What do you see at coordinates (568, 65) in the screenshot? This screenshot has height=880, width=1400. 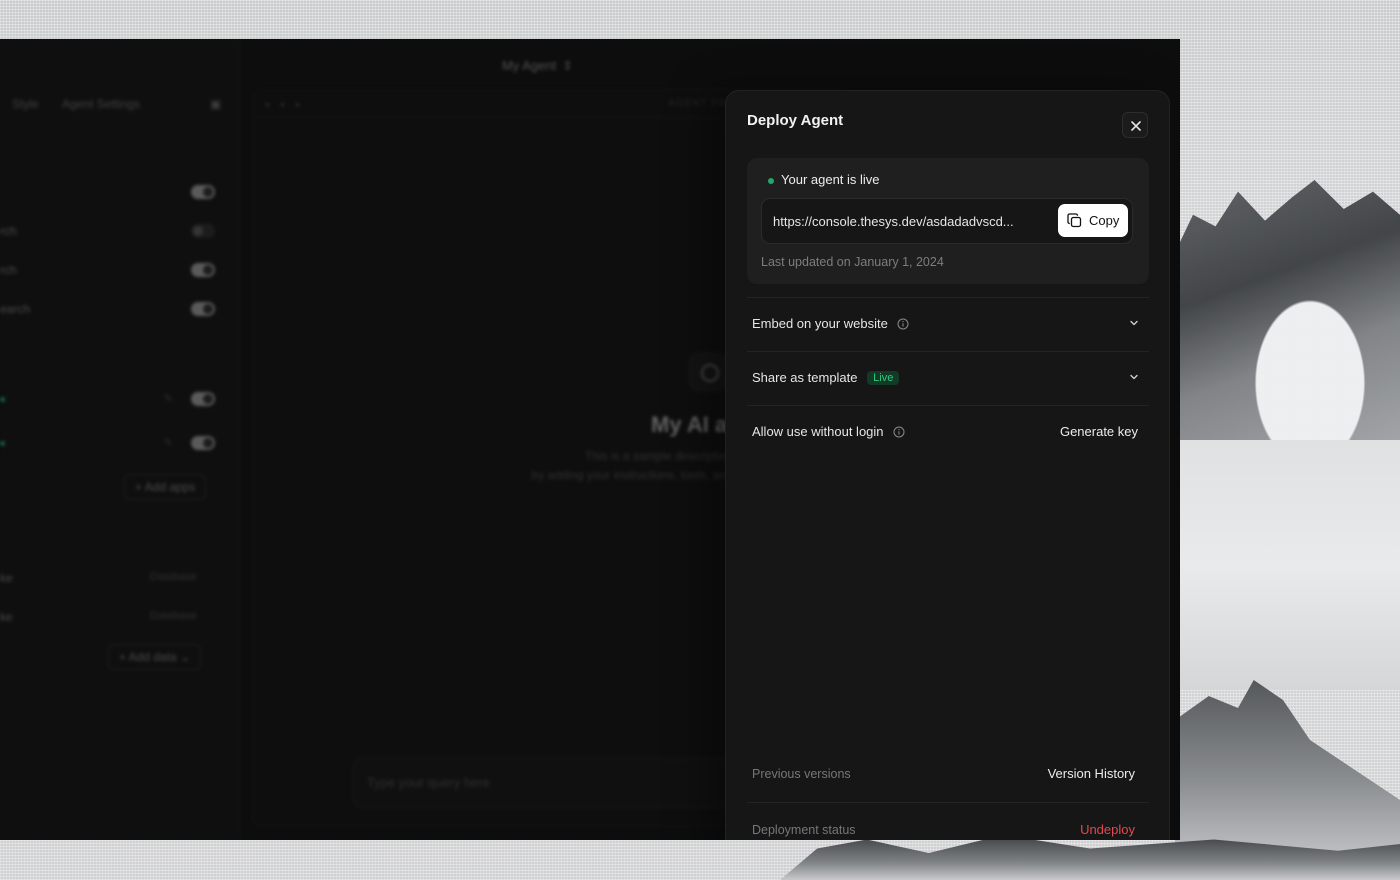 I see `updown-chevron-icon: ⇕` at bounding box center [568, 65].